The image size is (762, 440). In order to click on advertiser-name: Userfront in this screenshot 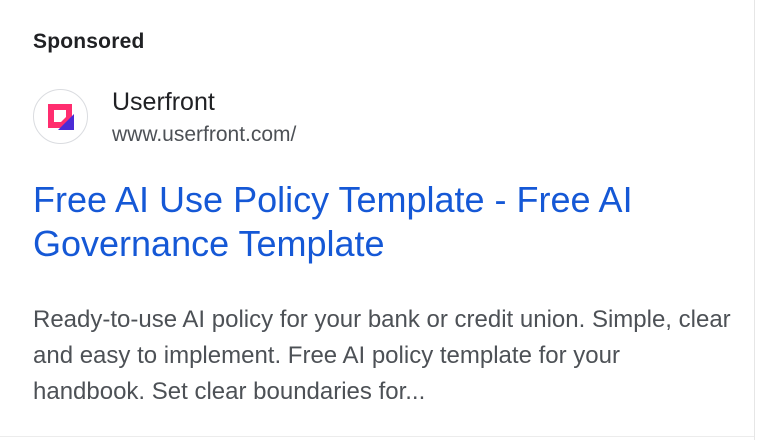, I will do `click(163, 102)`.